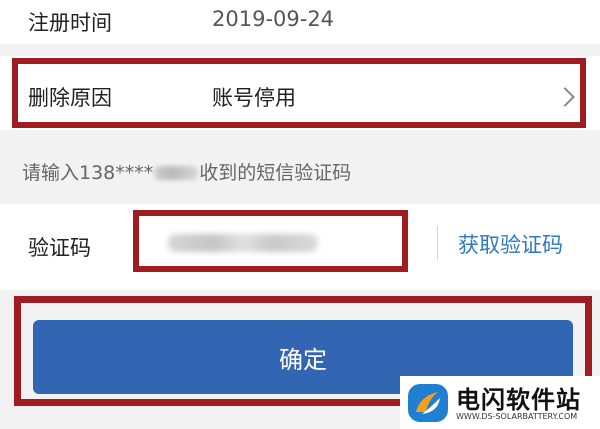  I want to click on register-time-label: 注册时间, so click(70, 23).